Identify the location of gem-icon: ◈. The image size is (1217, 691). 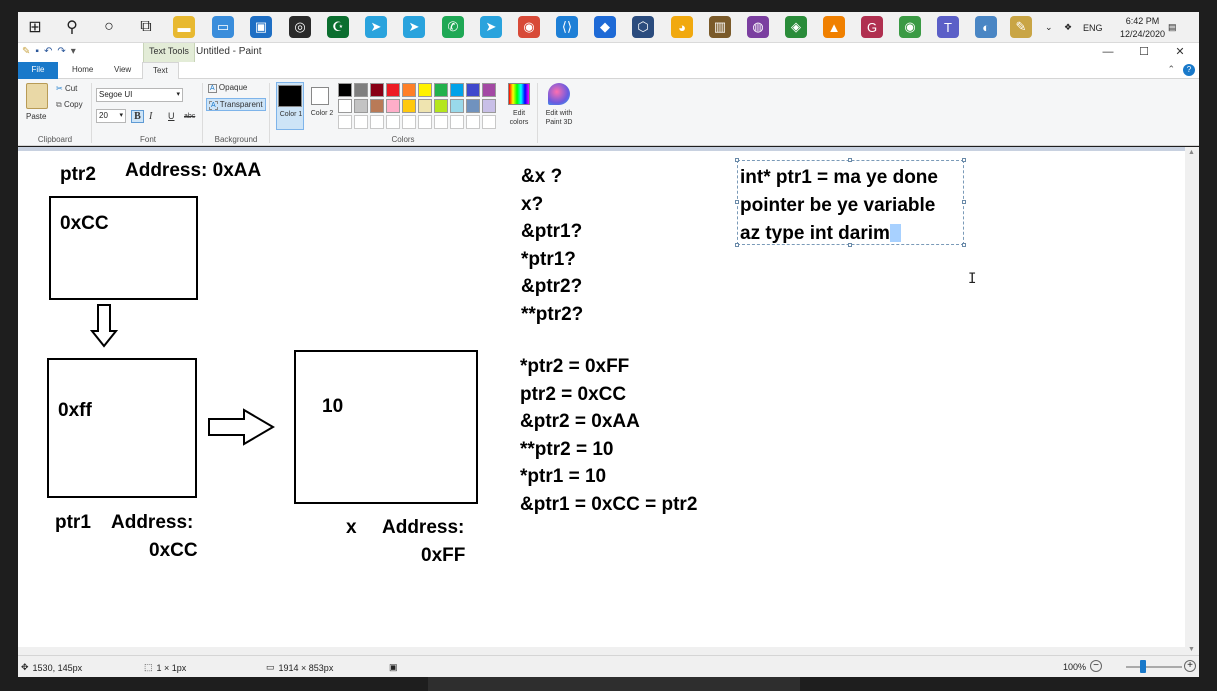
(796, 27).